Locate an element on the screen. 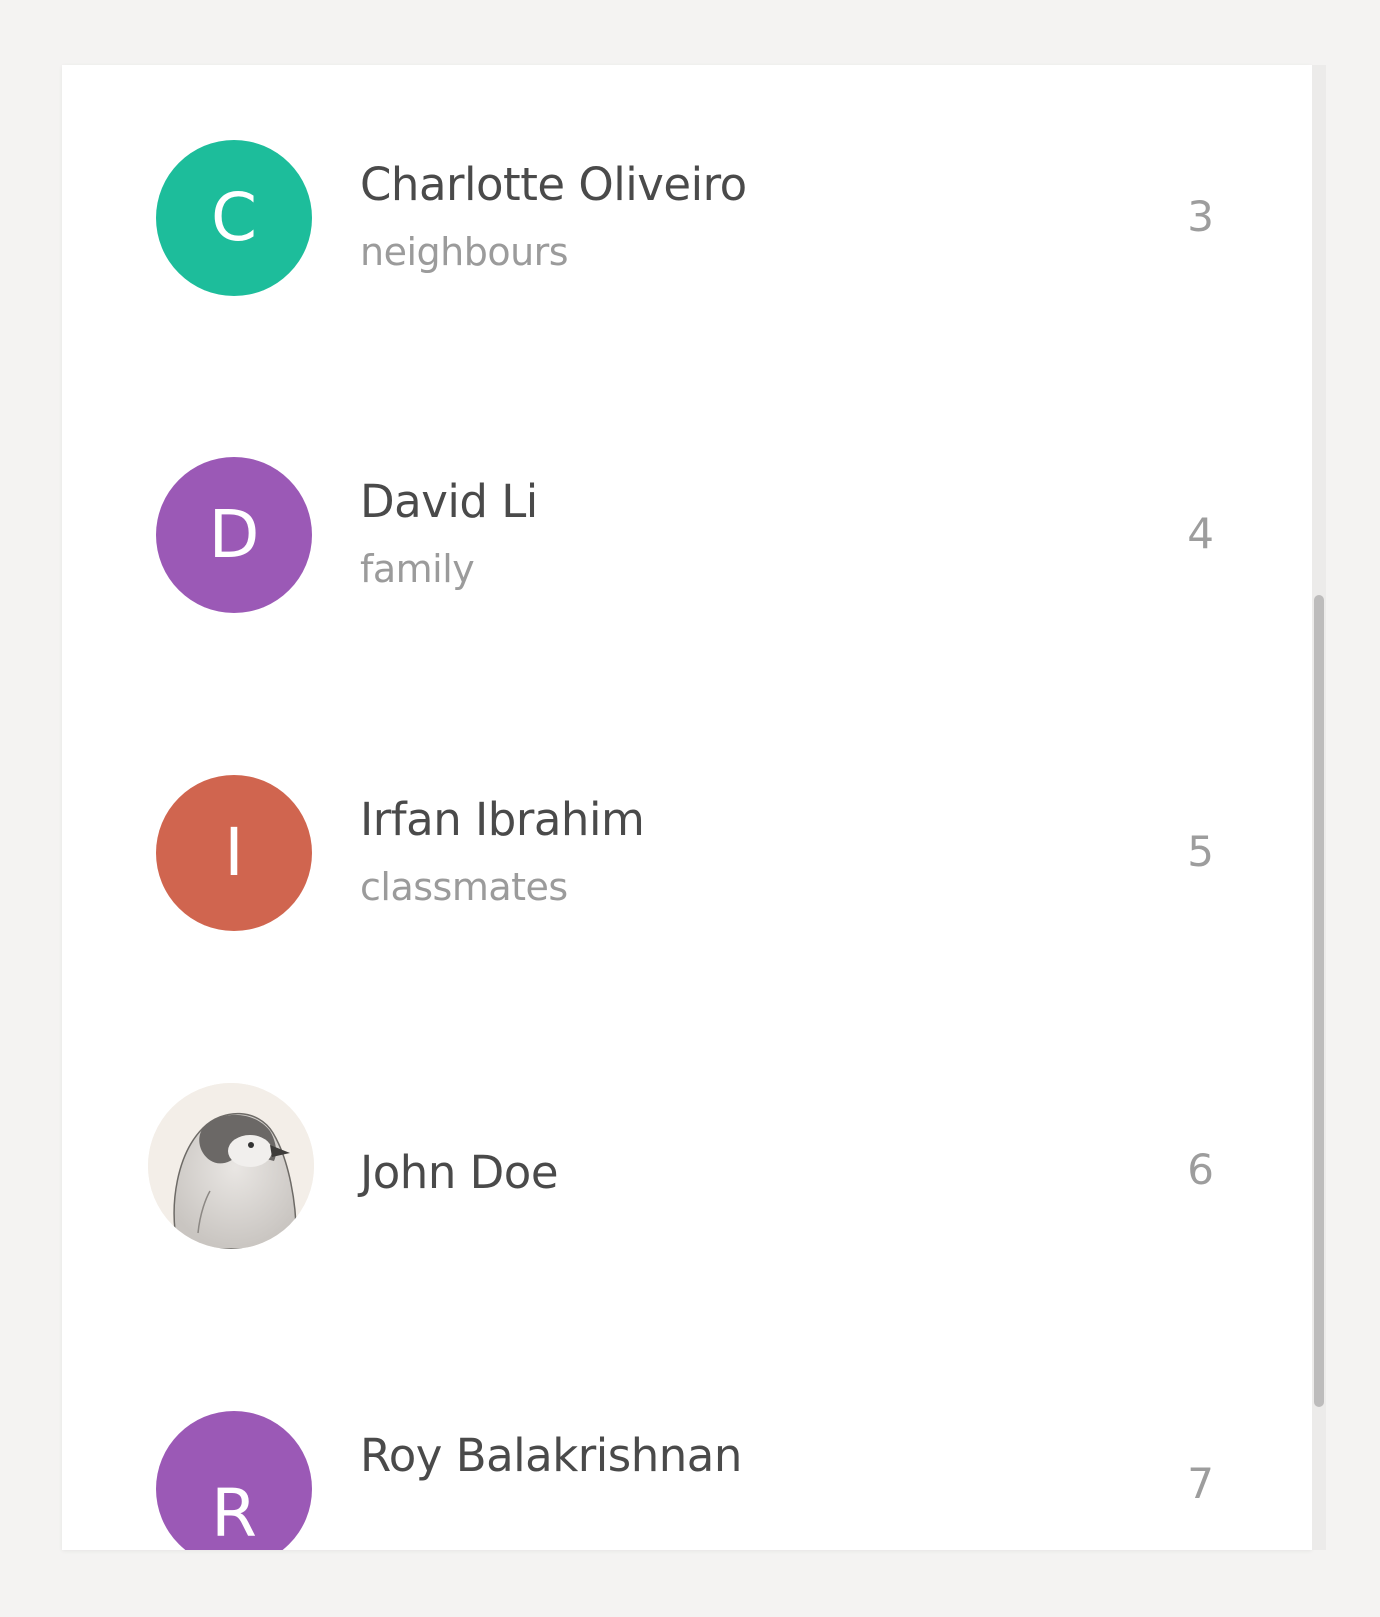 This screenshot has width=1380, height=1617. avatar-initial: C is located at coordinates (234, 217).